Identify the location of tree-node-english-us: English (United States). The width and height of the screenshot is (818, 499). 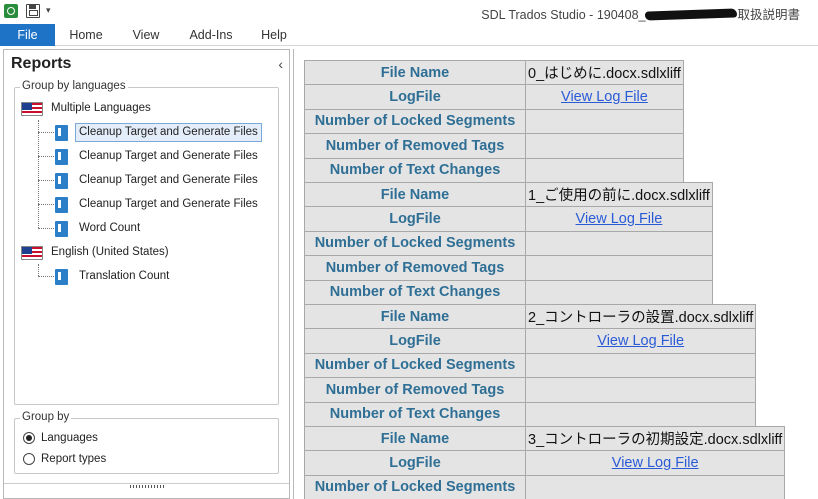
(146, 252).